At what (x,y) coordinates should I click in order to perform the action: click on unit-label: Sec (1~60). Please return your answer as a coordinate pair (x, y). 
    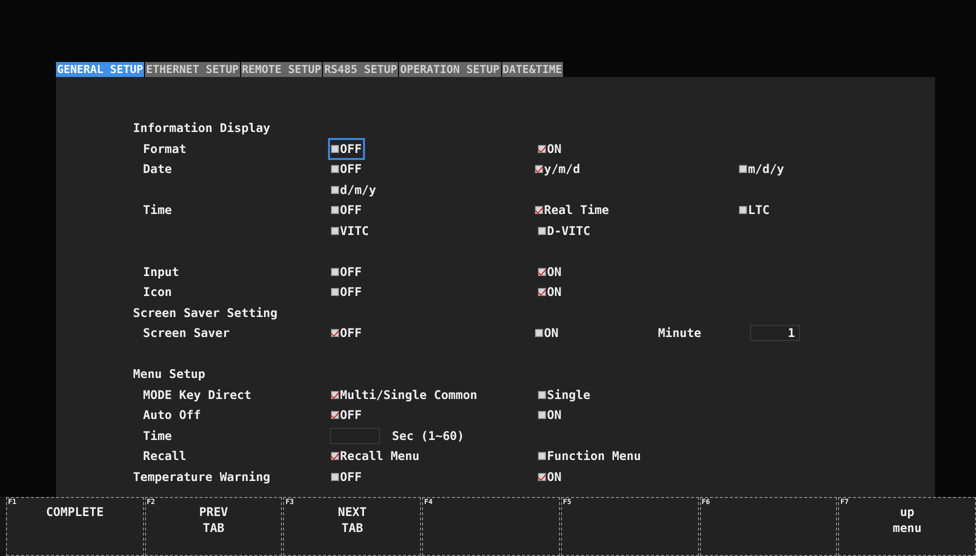
    Looking at the image, I should click on (428, 436).